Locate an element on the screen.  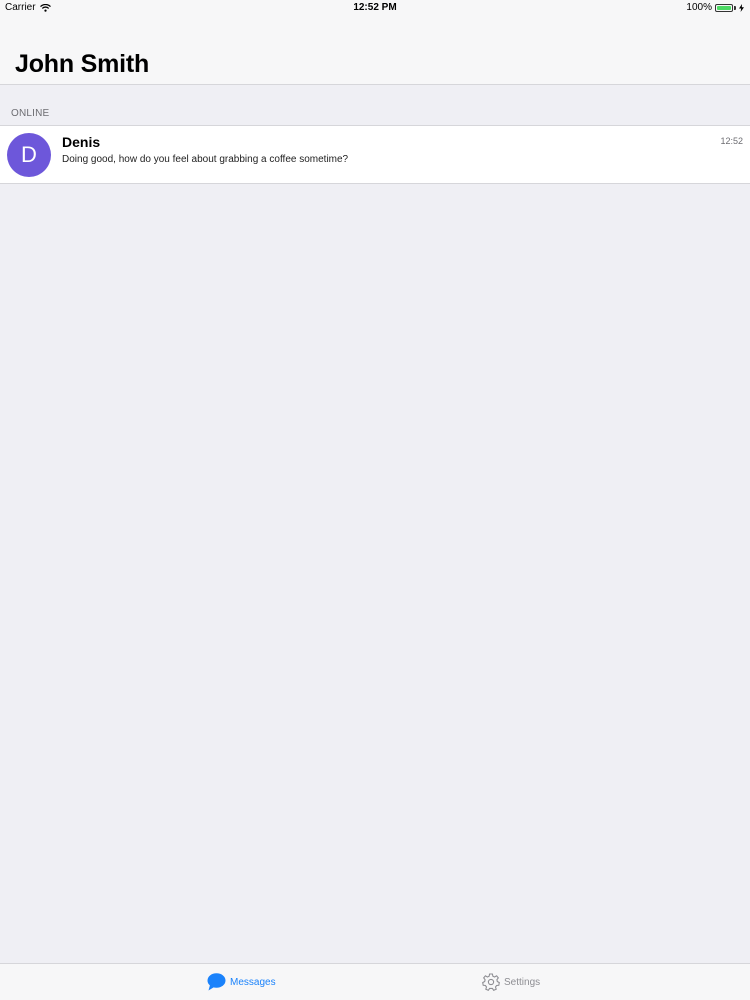
avatar: D is located at coordinates (29, 155).